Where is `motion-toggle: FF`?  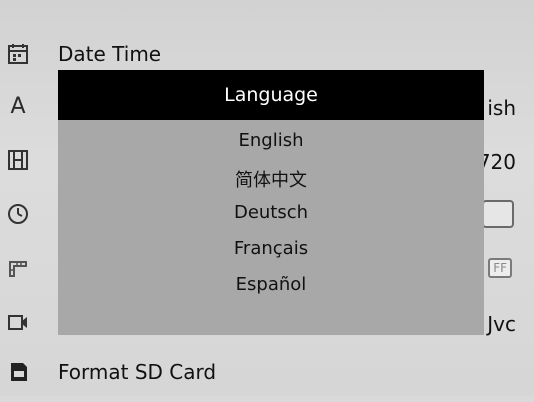
motion-toggle: FF is located at coordinates (500, 268).